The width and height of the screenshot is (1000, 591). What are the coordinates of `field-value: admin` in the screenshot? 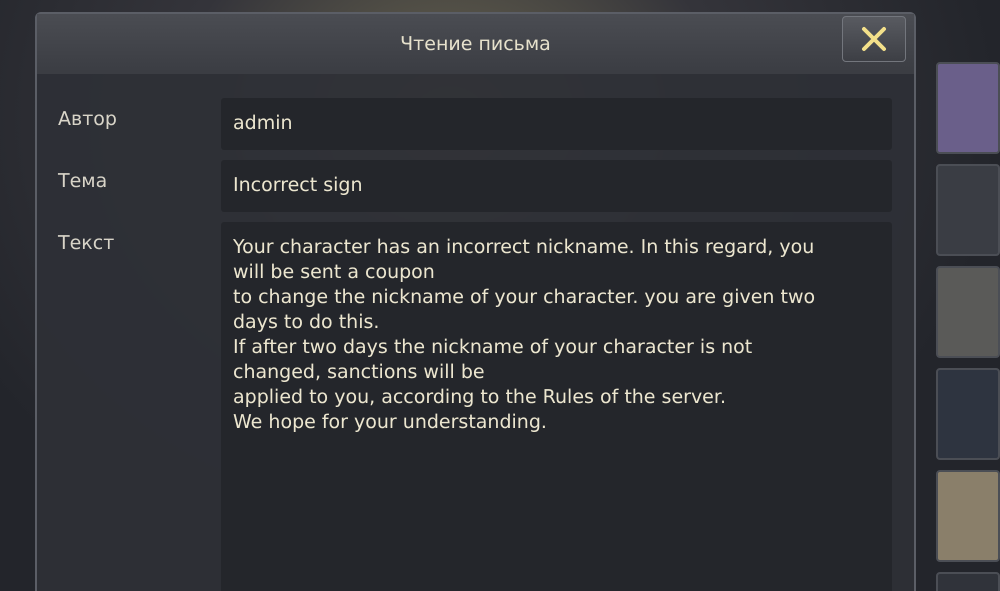 It's located at (556, 124).